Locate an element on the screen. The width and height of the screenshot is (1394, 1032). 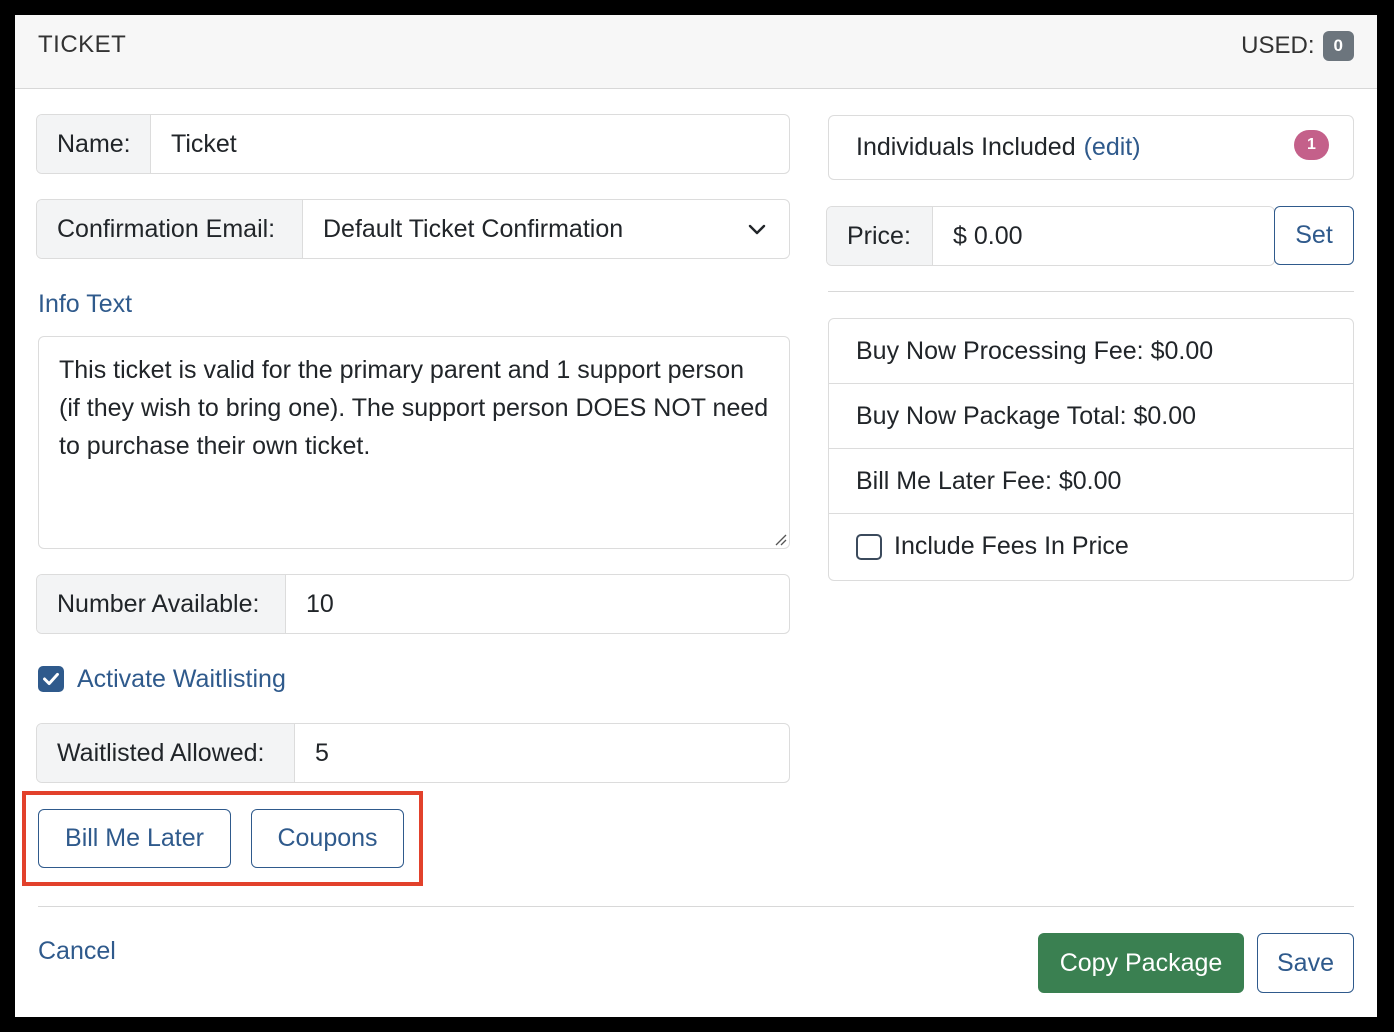
confirmation-email-label: Confirmation Email: is located at coordinates (170, 229).